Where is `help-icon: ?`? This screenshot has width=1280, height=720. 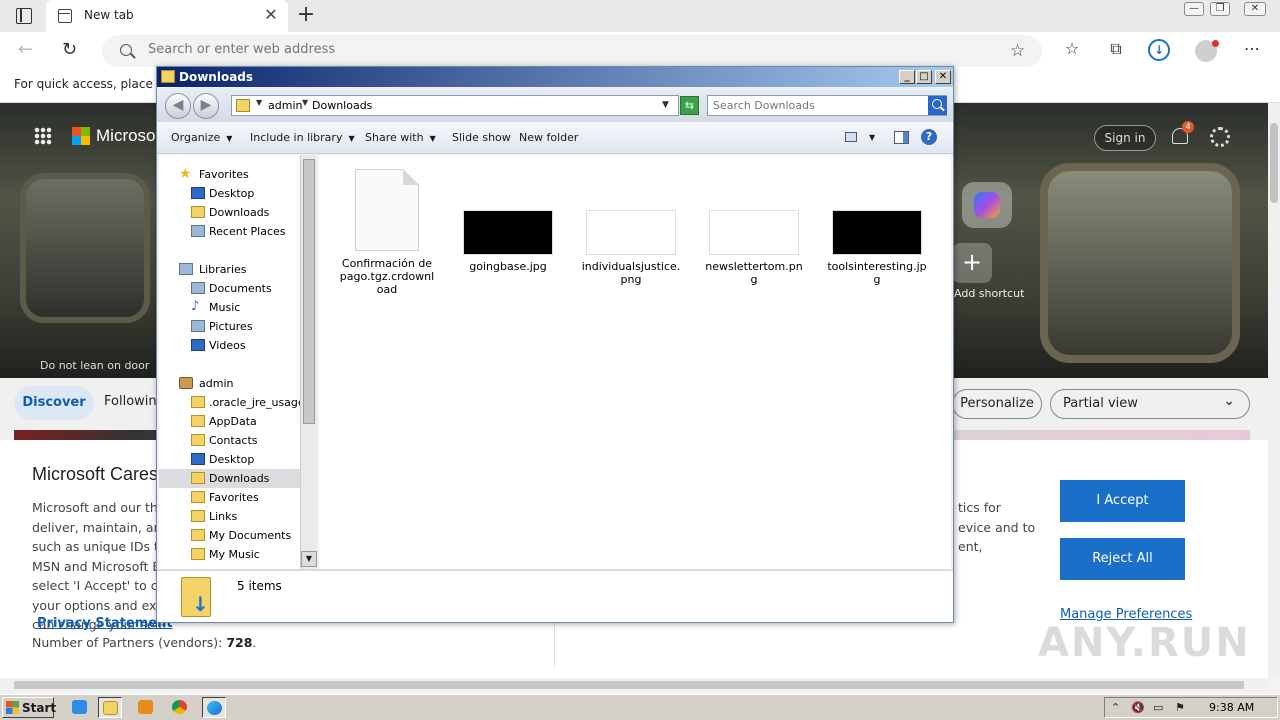 help-icon: ? is located at coordinates (929, 137).